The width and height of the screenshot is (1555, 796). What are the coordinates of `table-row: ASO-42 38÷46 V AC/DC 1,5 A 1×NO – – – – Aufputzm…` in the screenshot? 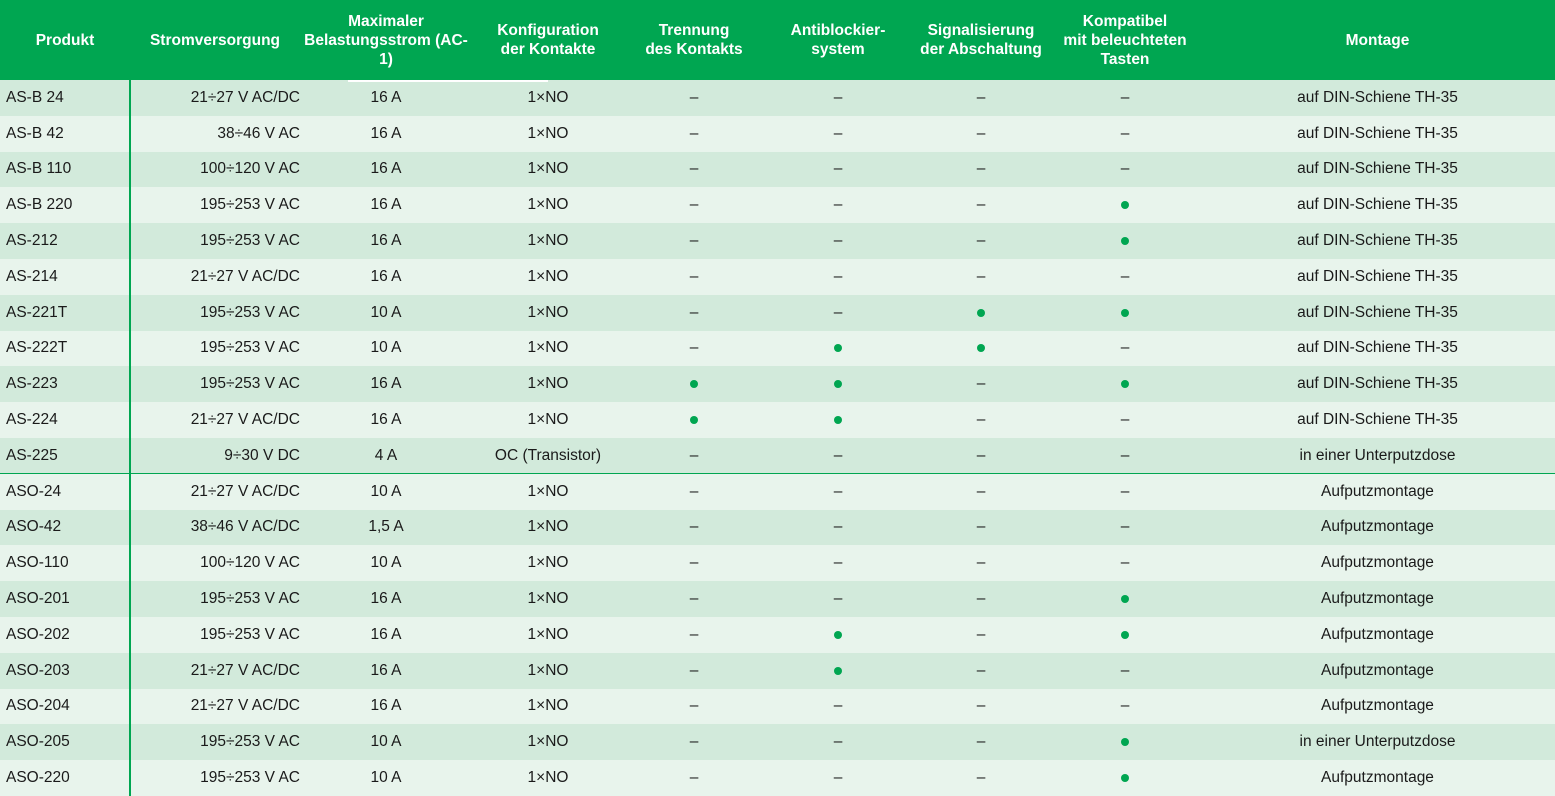 It's located at (777, 527).